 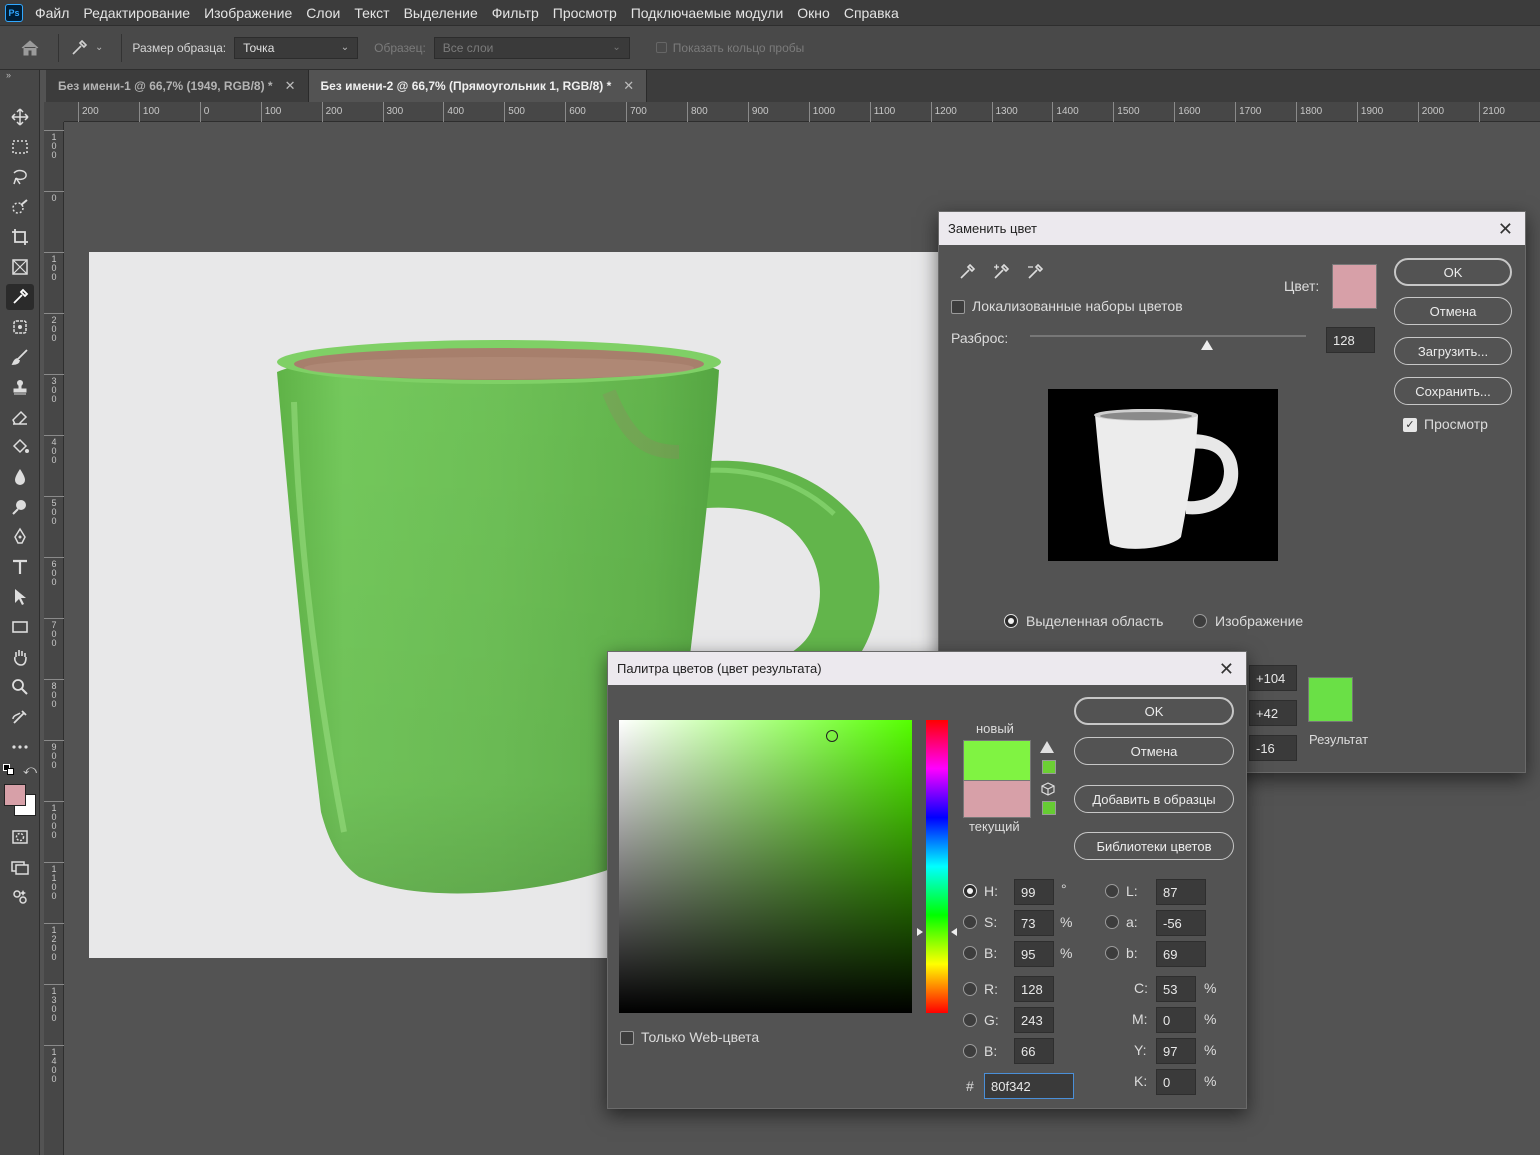 I want to click on red-value-input: 128, so click(x=1034, y=989).